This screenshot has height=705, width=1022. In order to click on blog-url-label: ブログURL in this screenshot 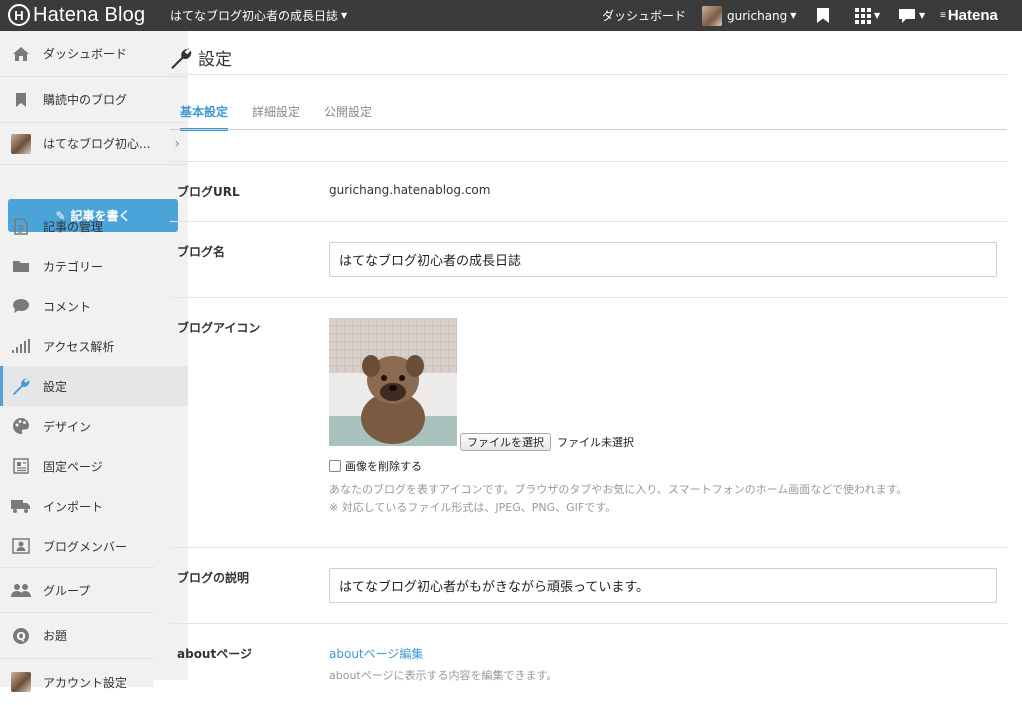, I will do `click(208, 192)`.